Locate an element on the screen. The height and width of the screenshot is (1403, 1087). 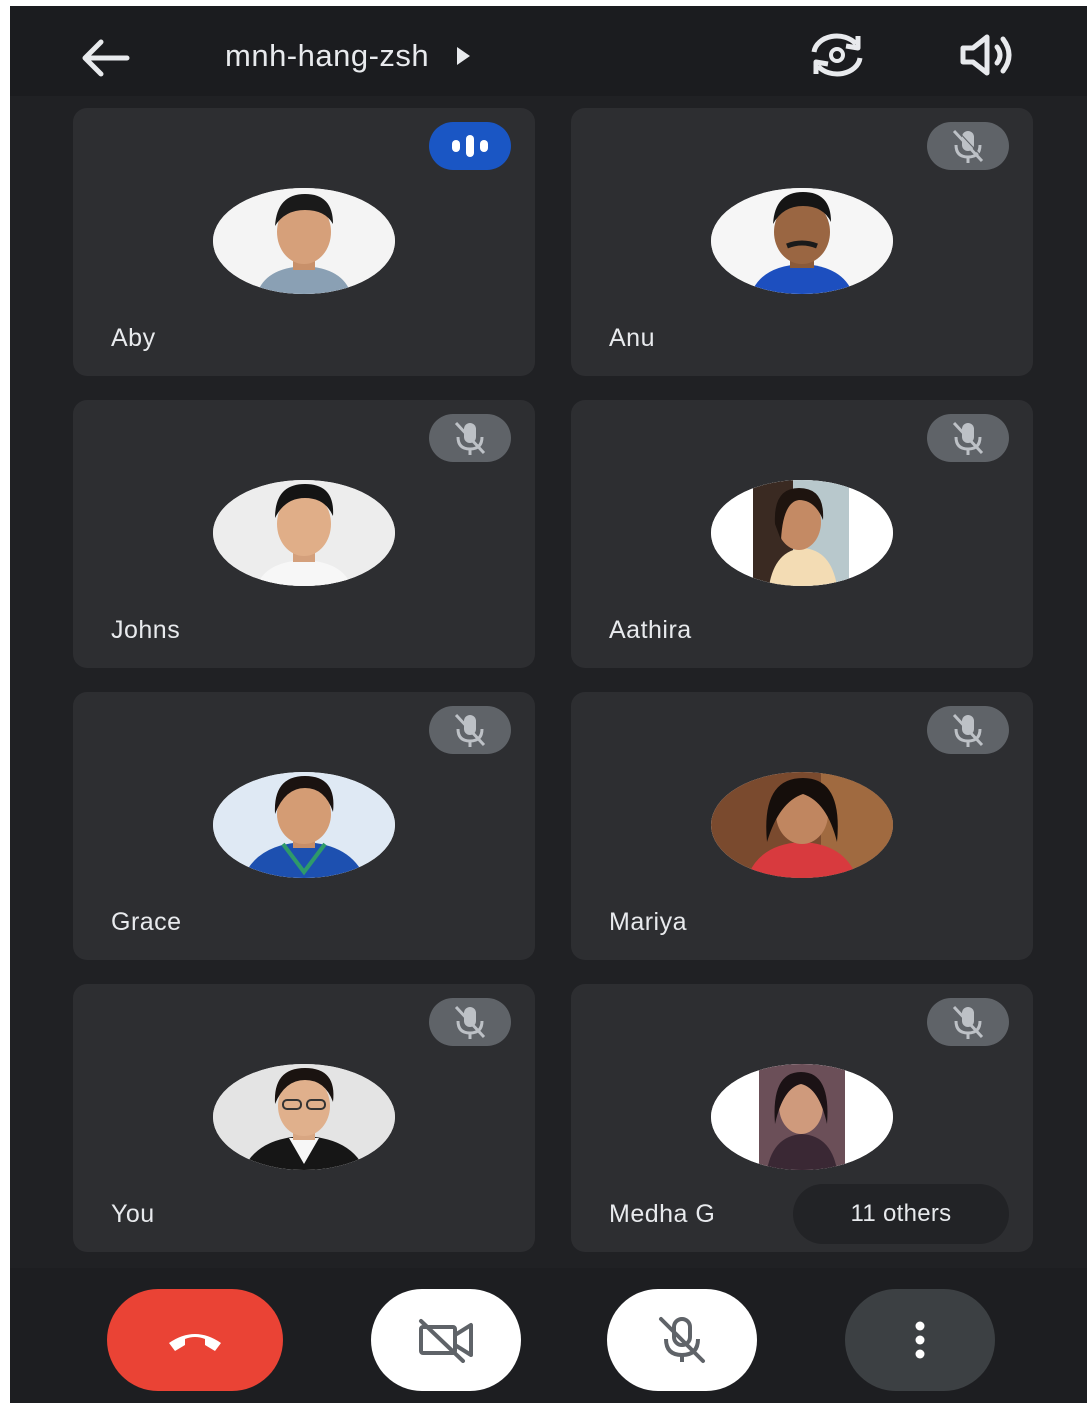
participant-tile-grace: Grace is located at coordinates (304, 826).